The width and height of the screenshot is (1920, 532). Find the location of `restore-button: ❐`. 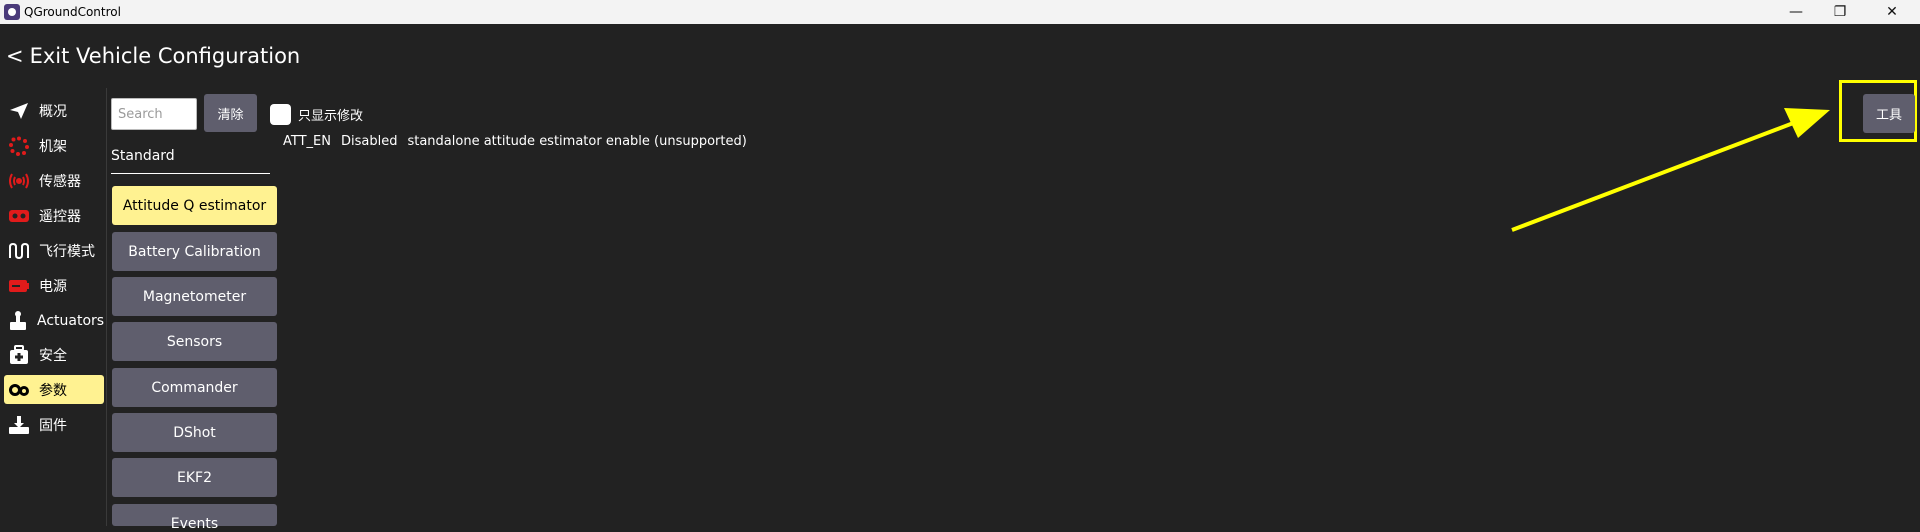

restore-button: ❐ is located at coordinates (1840, 12).